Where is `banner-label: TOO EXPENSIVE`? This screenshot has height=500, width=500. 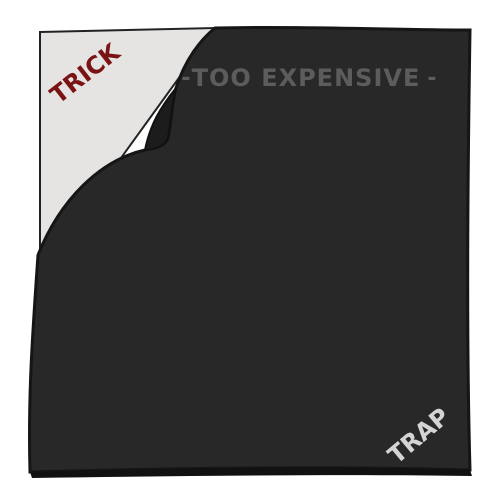
banner-label: TOO EXPENSIVE is located at coordinates (306, 78).